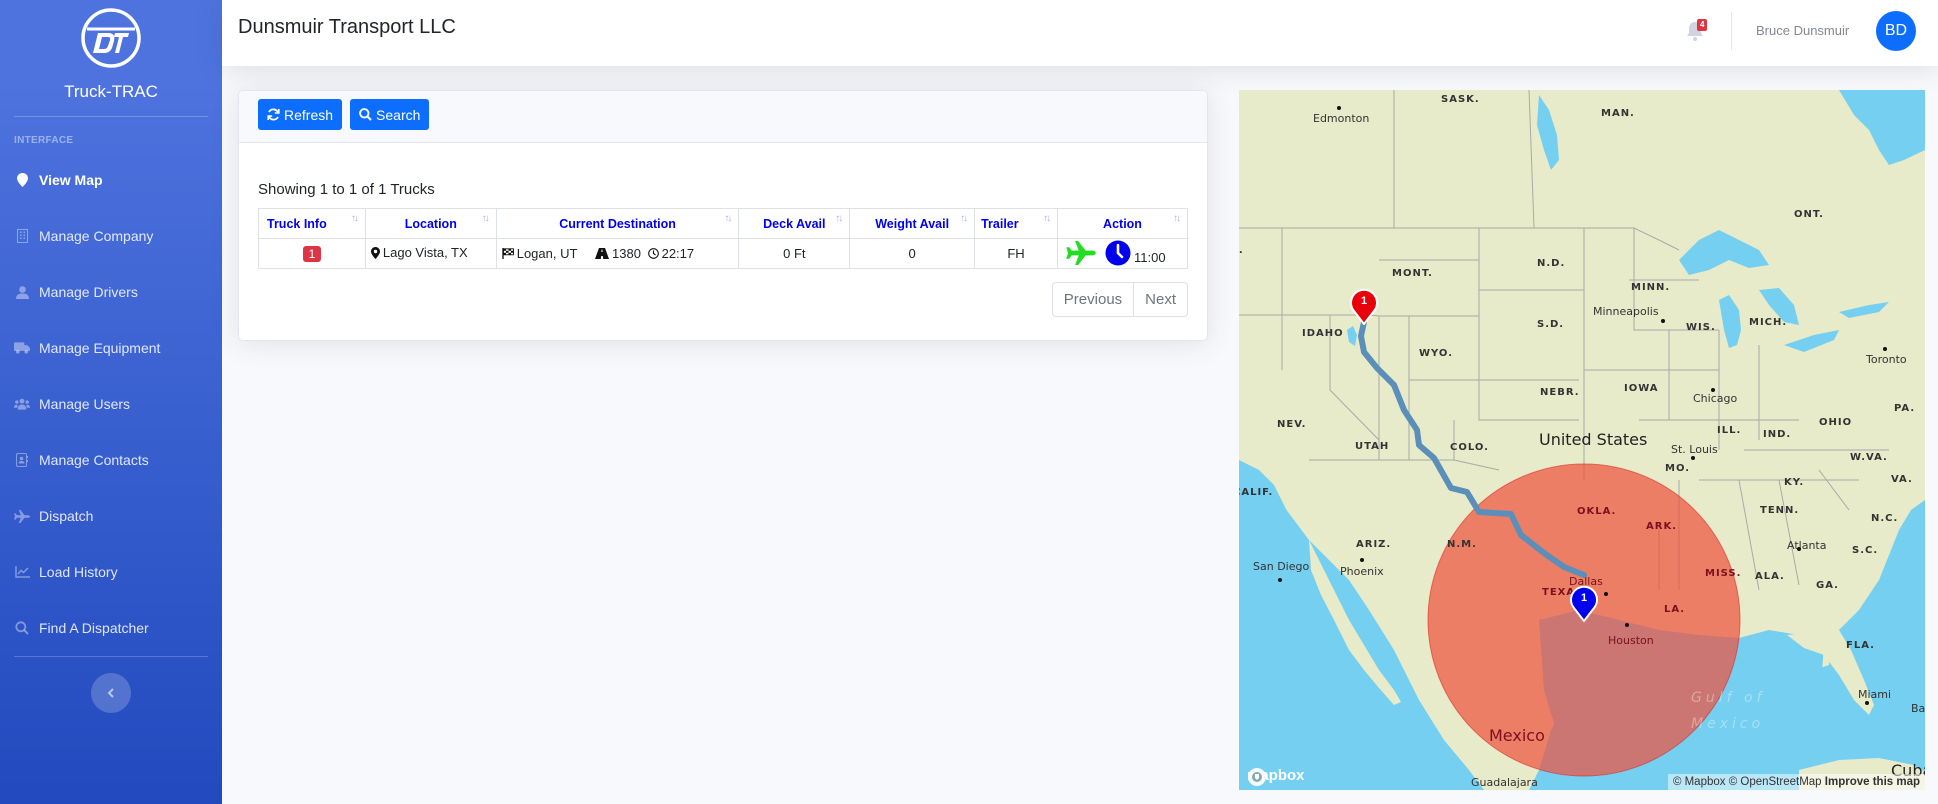  I want to click on column-header-deck-avail: Deck Avail ↑↓, so click(794, 223).